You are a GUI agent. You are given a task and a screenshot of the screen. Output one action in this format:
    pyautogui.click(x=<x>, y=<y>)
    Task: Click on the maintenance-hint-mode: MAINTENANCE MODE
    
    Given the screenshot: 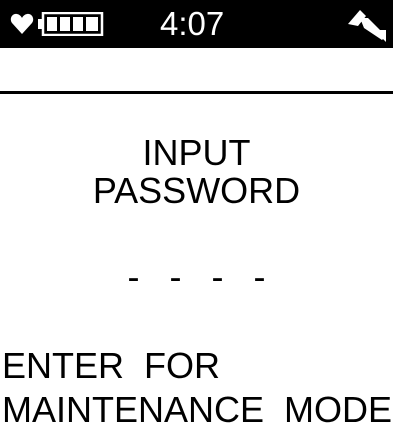 What is the action you would take?
    pyautogui.click(x=197, y=409)
    